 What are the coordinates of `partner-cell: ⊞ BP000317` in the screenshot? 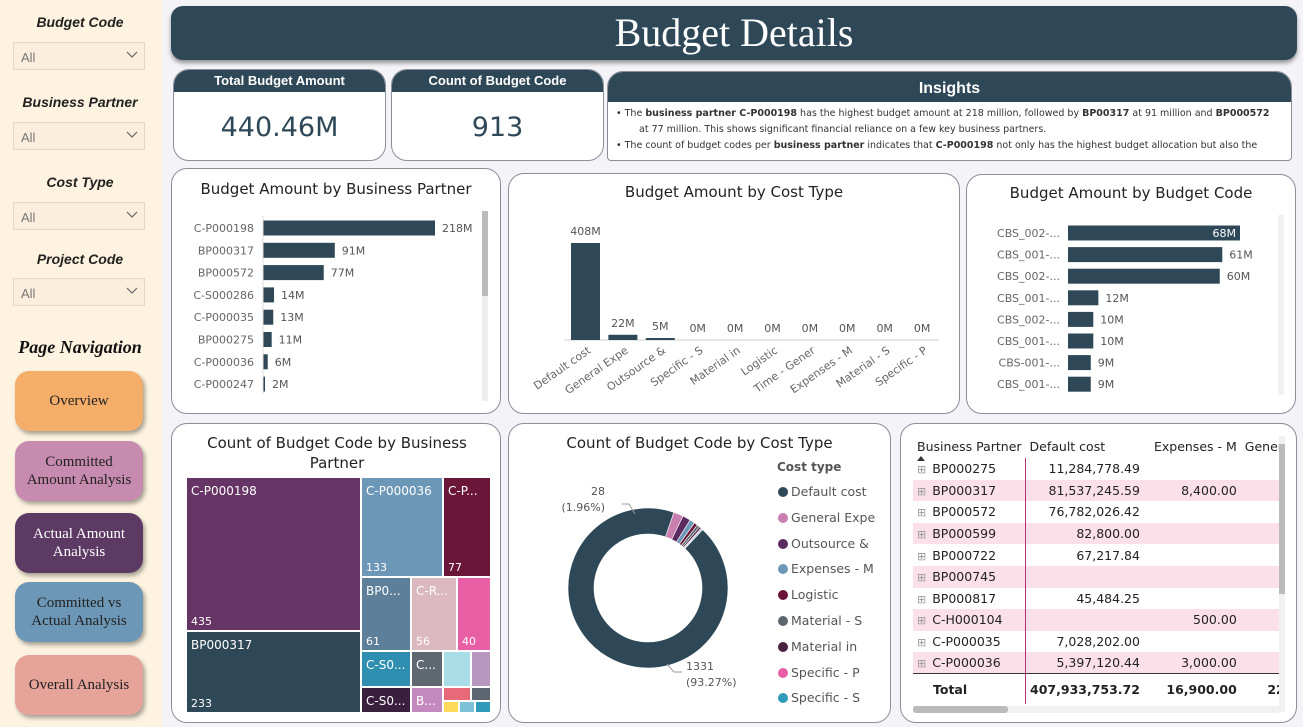 It's located at (970, 490).